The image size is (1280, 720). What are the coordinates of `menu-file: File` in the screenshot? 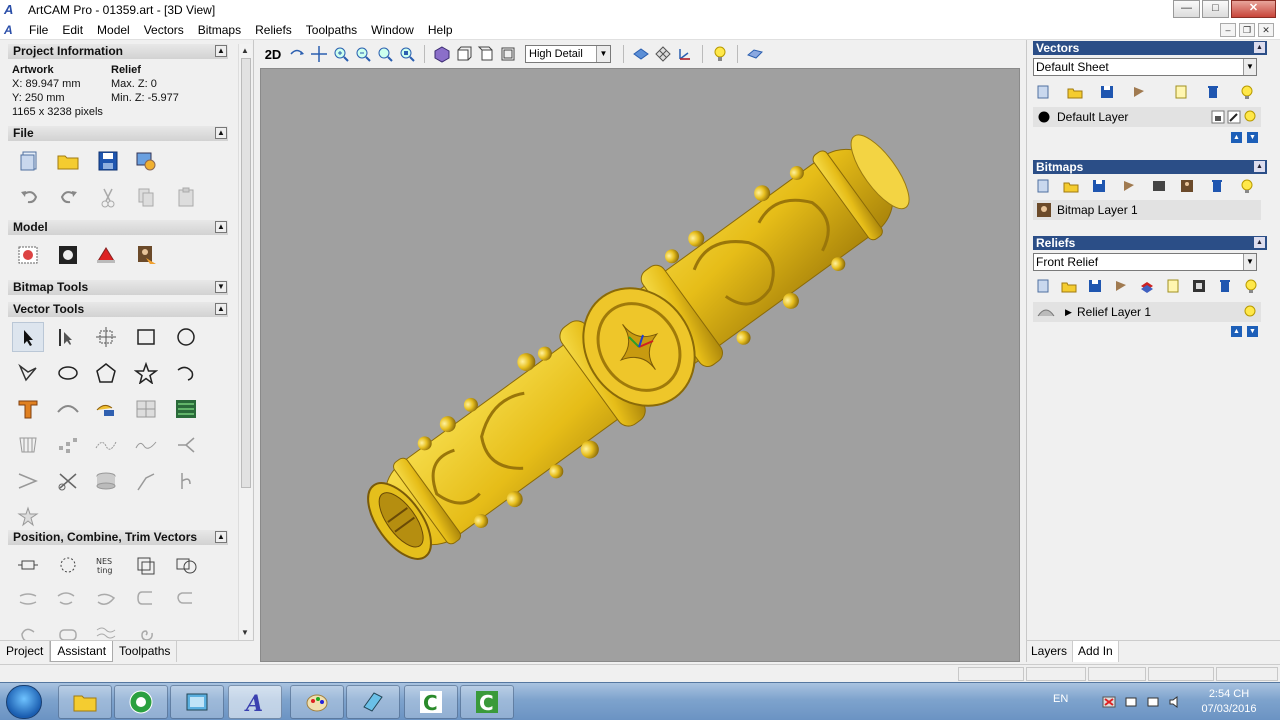 It's located at (38, 30).